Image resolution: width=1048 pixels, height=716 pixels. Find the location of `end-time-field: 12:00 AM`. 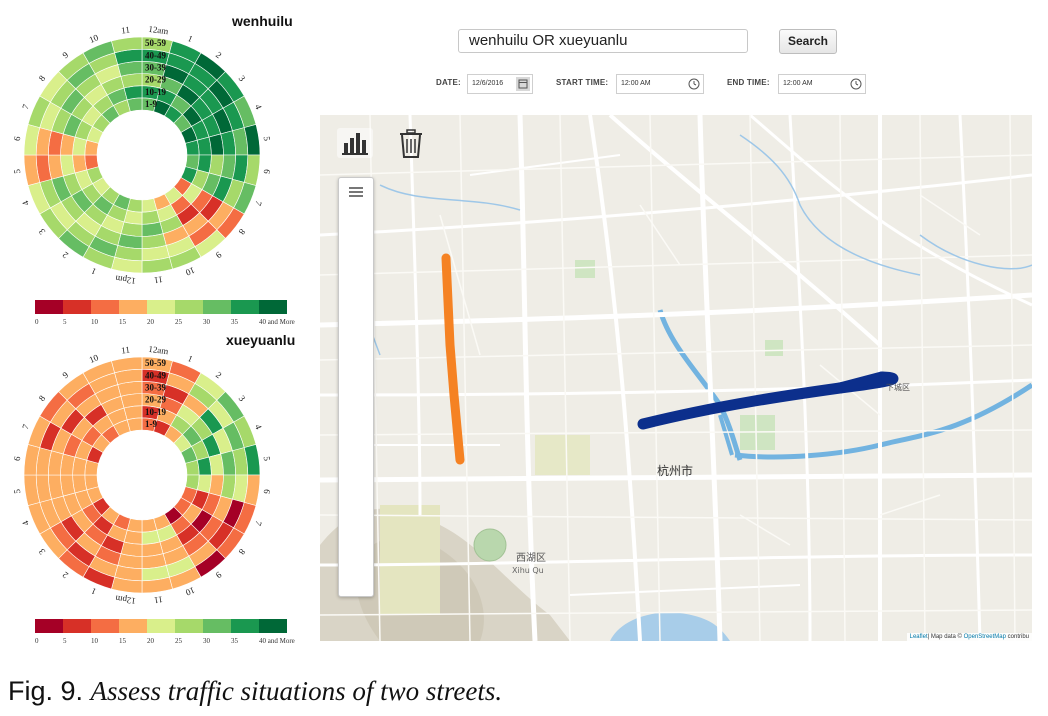

end-time-field: 12:00 AM is located at coordinates (822, 84).